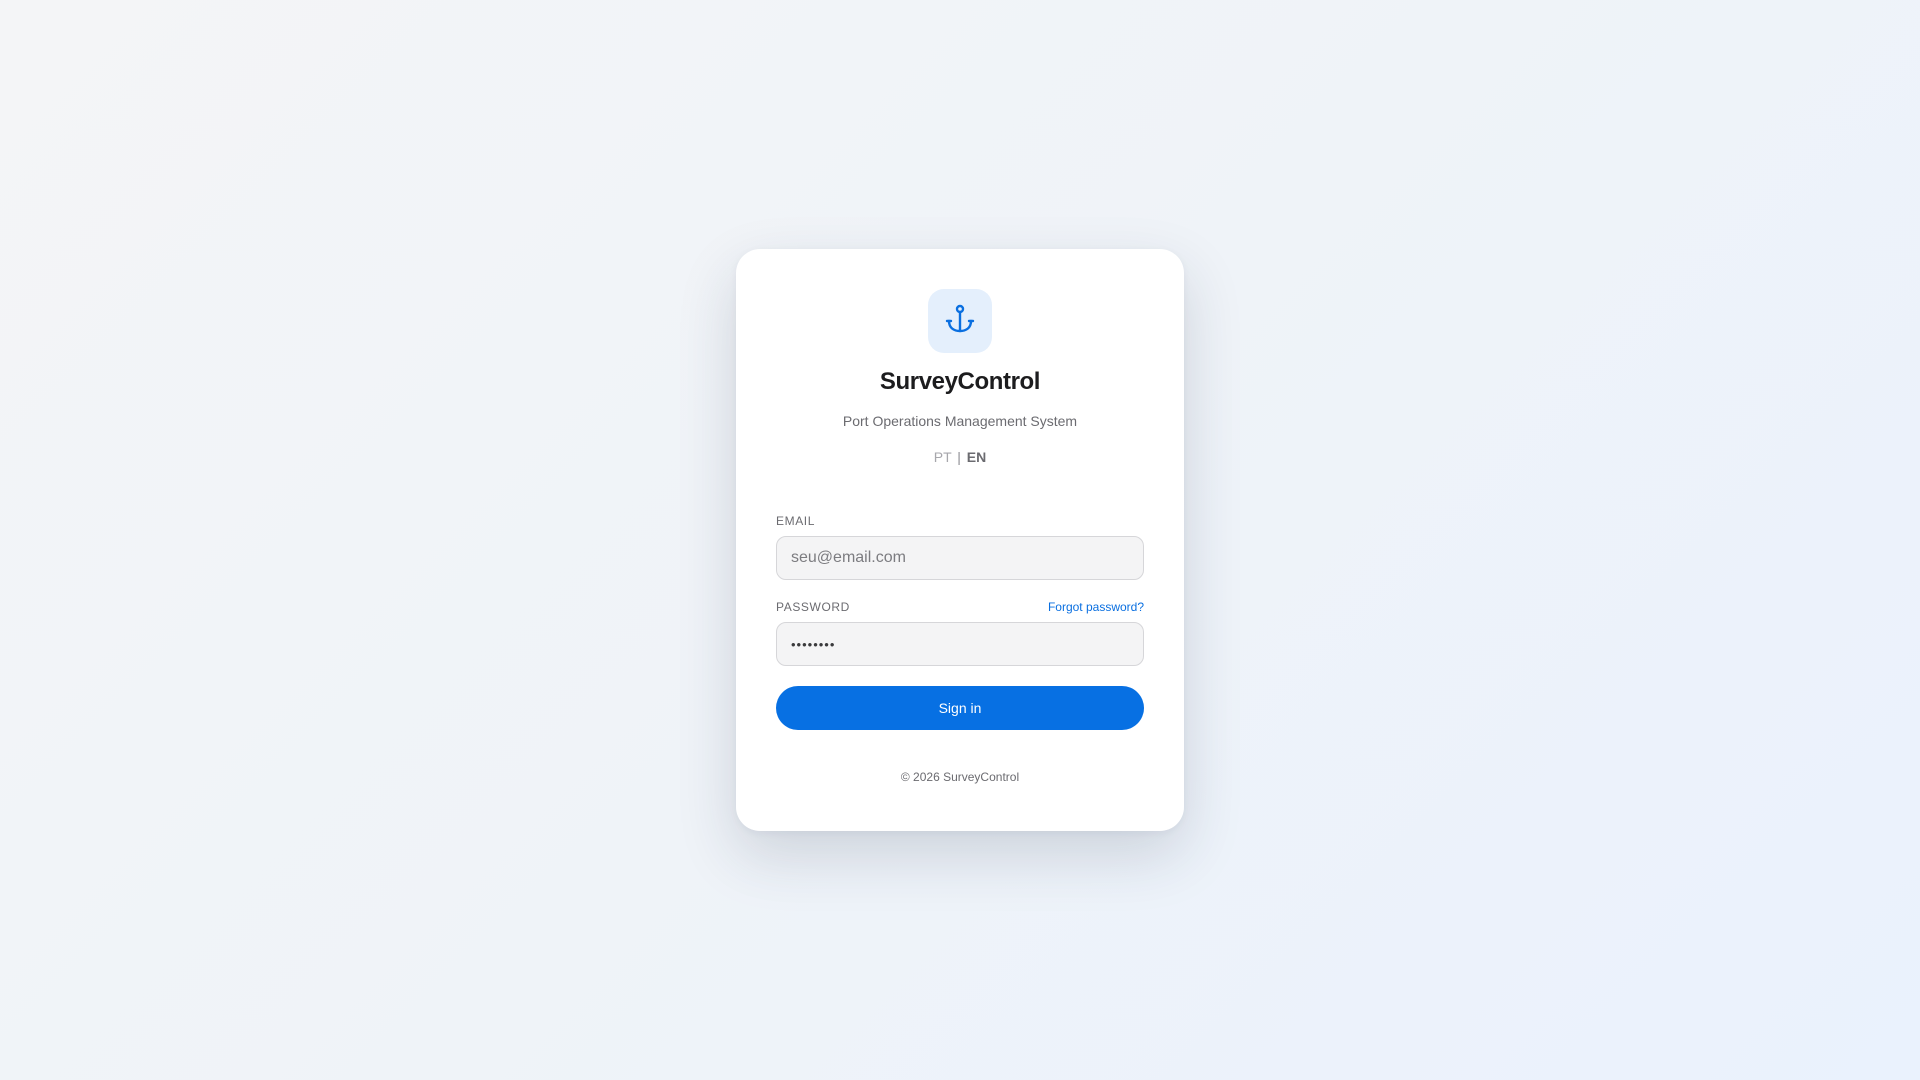  Describe the element at coordinates (960, 708) in the screenshot. I see `sign-in-button: Sign in` at that location.